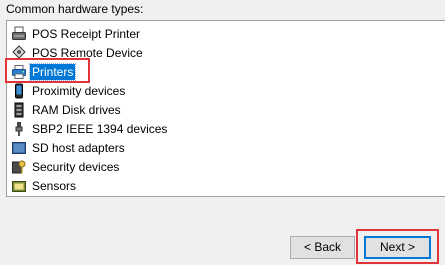  I want to click on list-item-sensors: Sensors, so click(44, 185).